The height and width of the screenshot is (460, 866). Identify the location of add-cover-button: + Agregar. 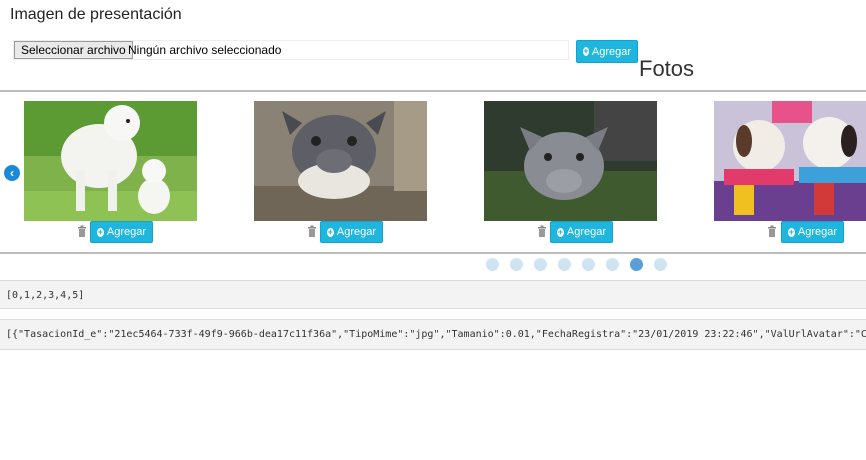
(607, 51).